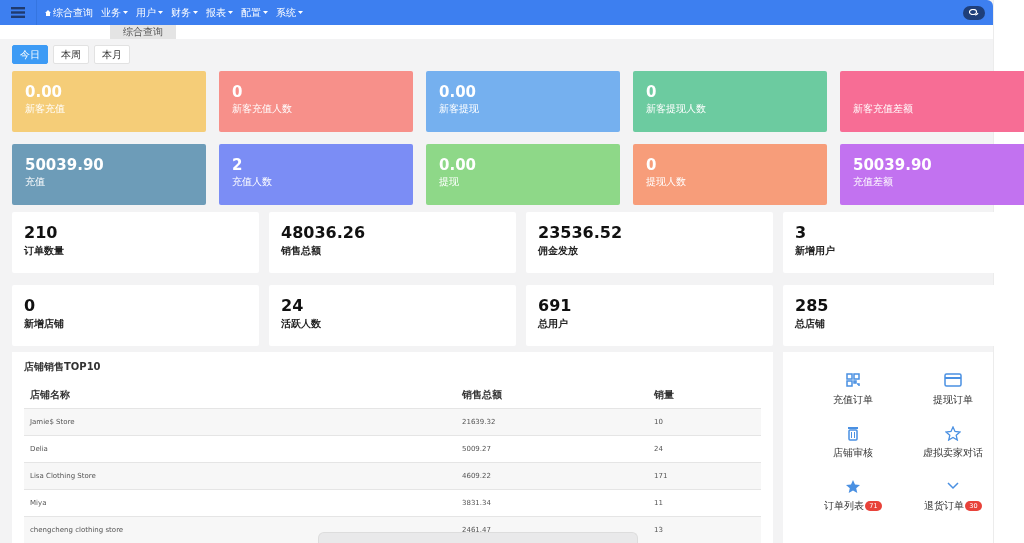  What do you see at coordinates (853, 433) in the screenshot?
I see `trash-icon` at bounding box center [853, 433].